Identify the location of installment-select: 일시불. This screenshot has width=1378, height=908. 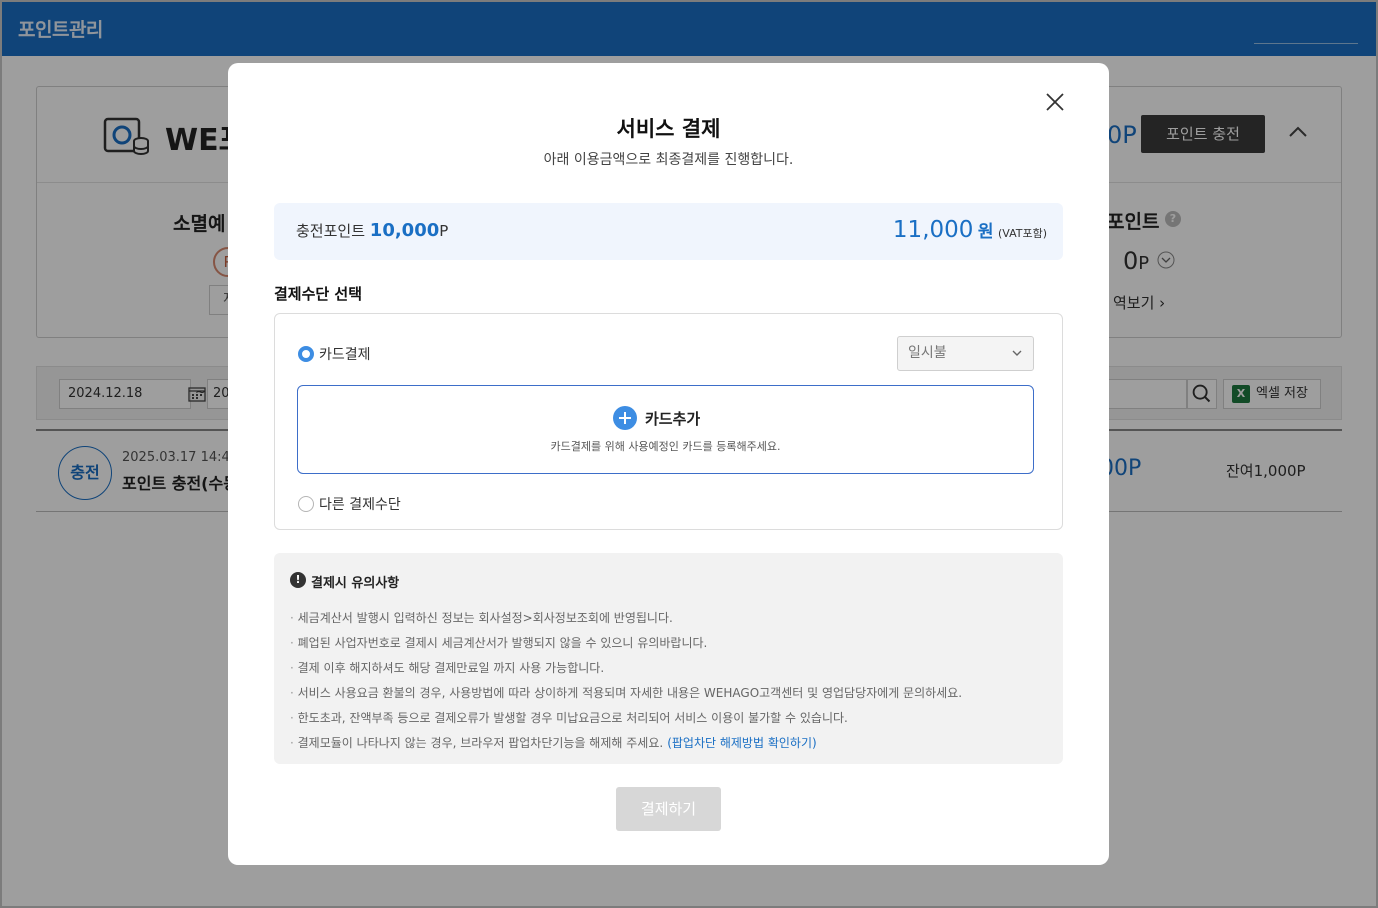
(965, 353).